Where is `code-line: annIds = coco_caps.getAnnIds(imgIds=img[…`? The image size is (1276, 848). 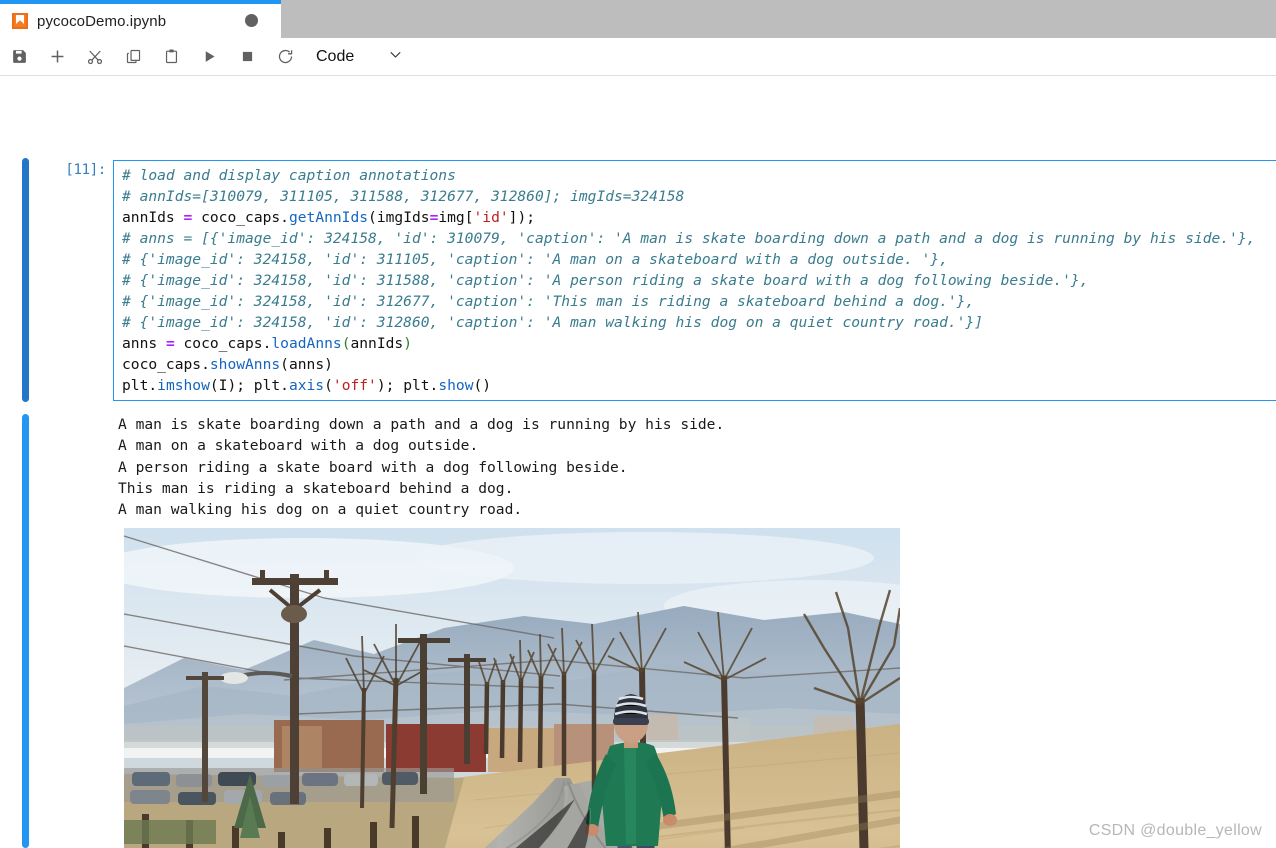
code-line: annIds = coco_caps.getAnnIds(imgIds=img[… is located at coordinates (329, 217).